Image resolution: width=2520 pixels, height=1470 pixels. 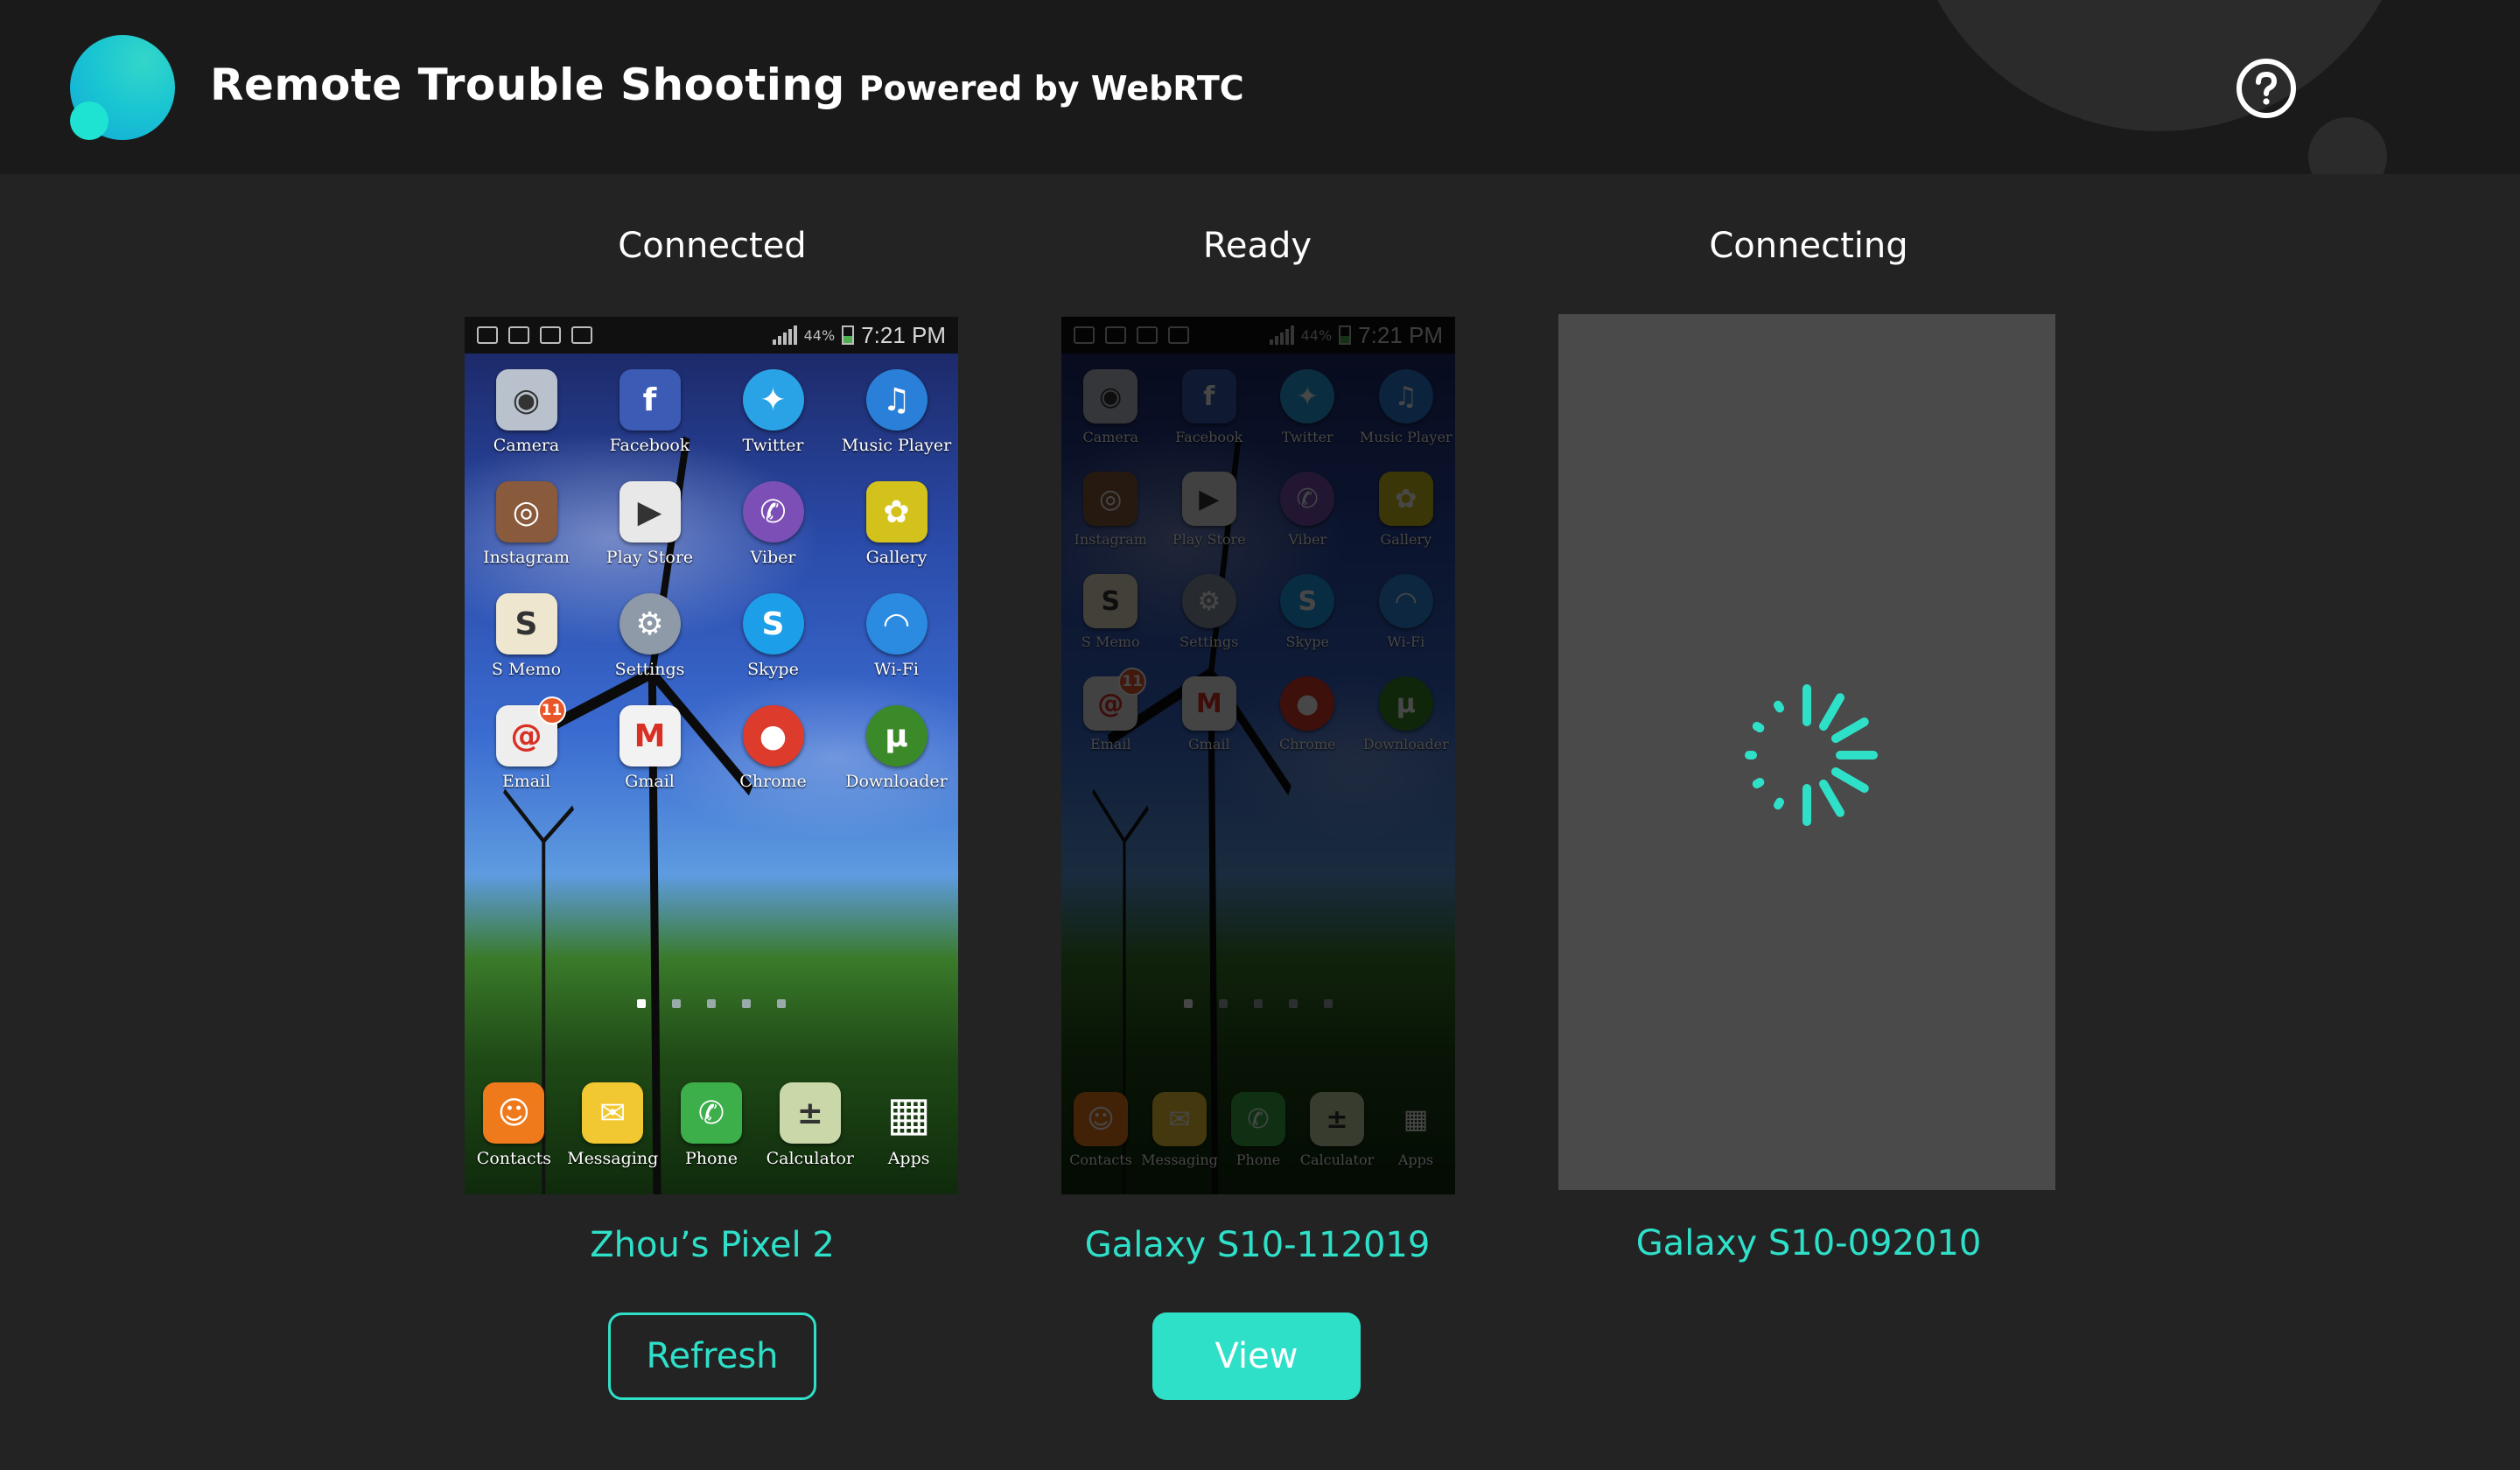 What do you see at coordinates (773, 557) in the screenshot?
I see `app-label: Viber` at bounding box center [773, 557].